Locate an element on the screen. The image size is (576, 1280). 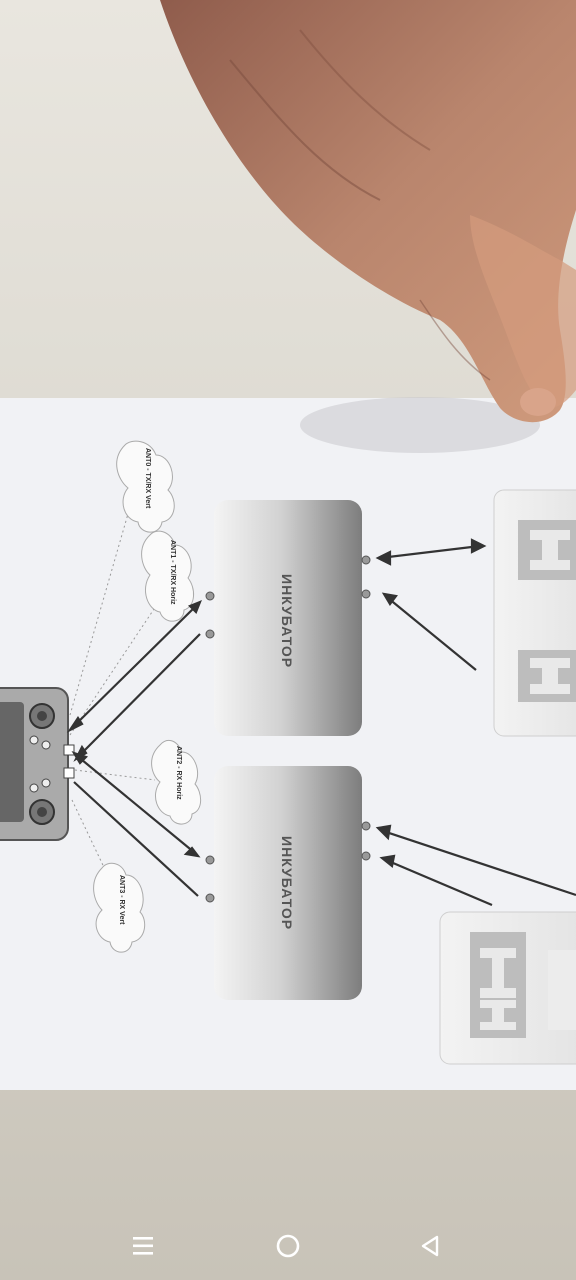
incubator-box-upper: ИНКУБАТОР is located at coordinates (288, 618).